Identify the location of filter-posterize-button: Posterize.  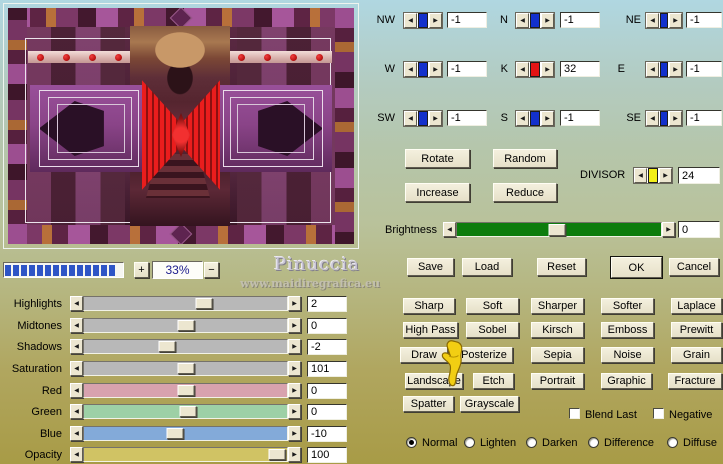
(484, 355).